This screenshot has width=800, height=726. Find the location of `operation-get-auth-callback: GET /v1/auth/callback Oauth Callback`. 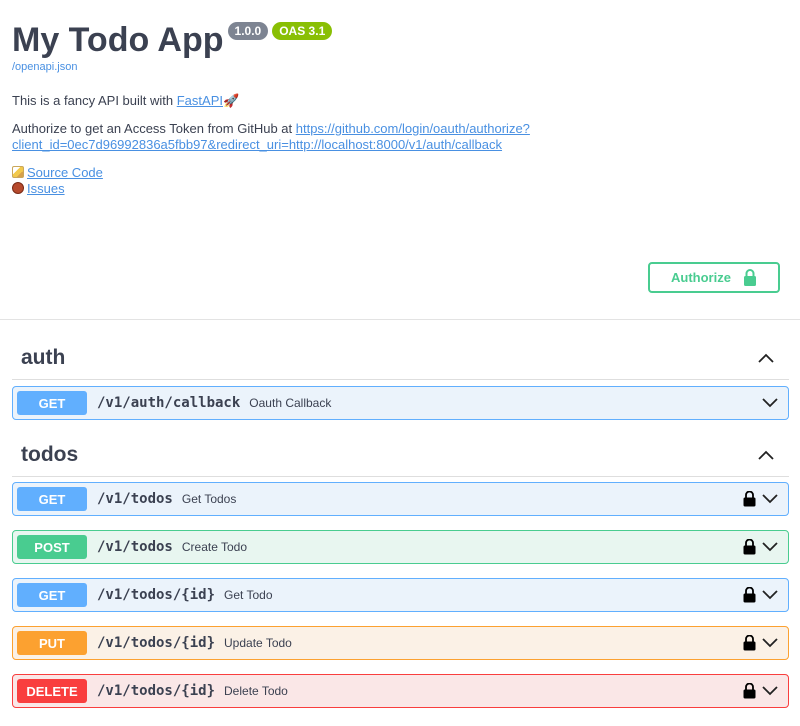

operation-get-auth-callback: GET /v1/auth/callback Oauth Callback is located at coordinates (400, 403).